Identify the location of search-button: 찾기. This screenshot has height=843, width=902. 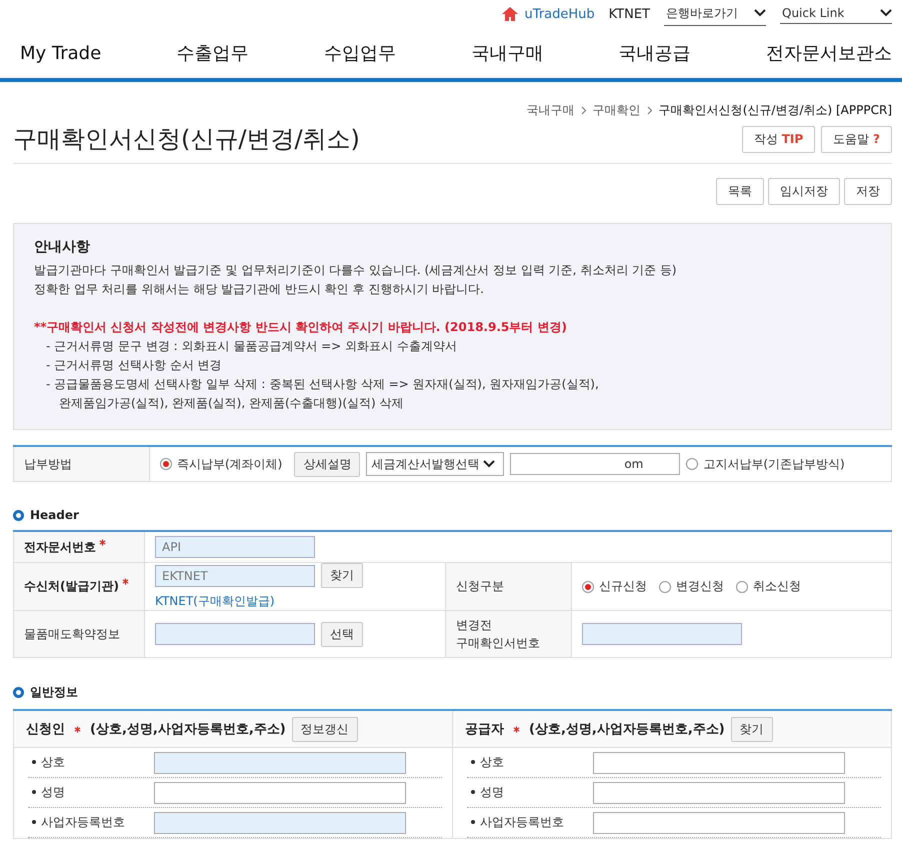
(342, 575).